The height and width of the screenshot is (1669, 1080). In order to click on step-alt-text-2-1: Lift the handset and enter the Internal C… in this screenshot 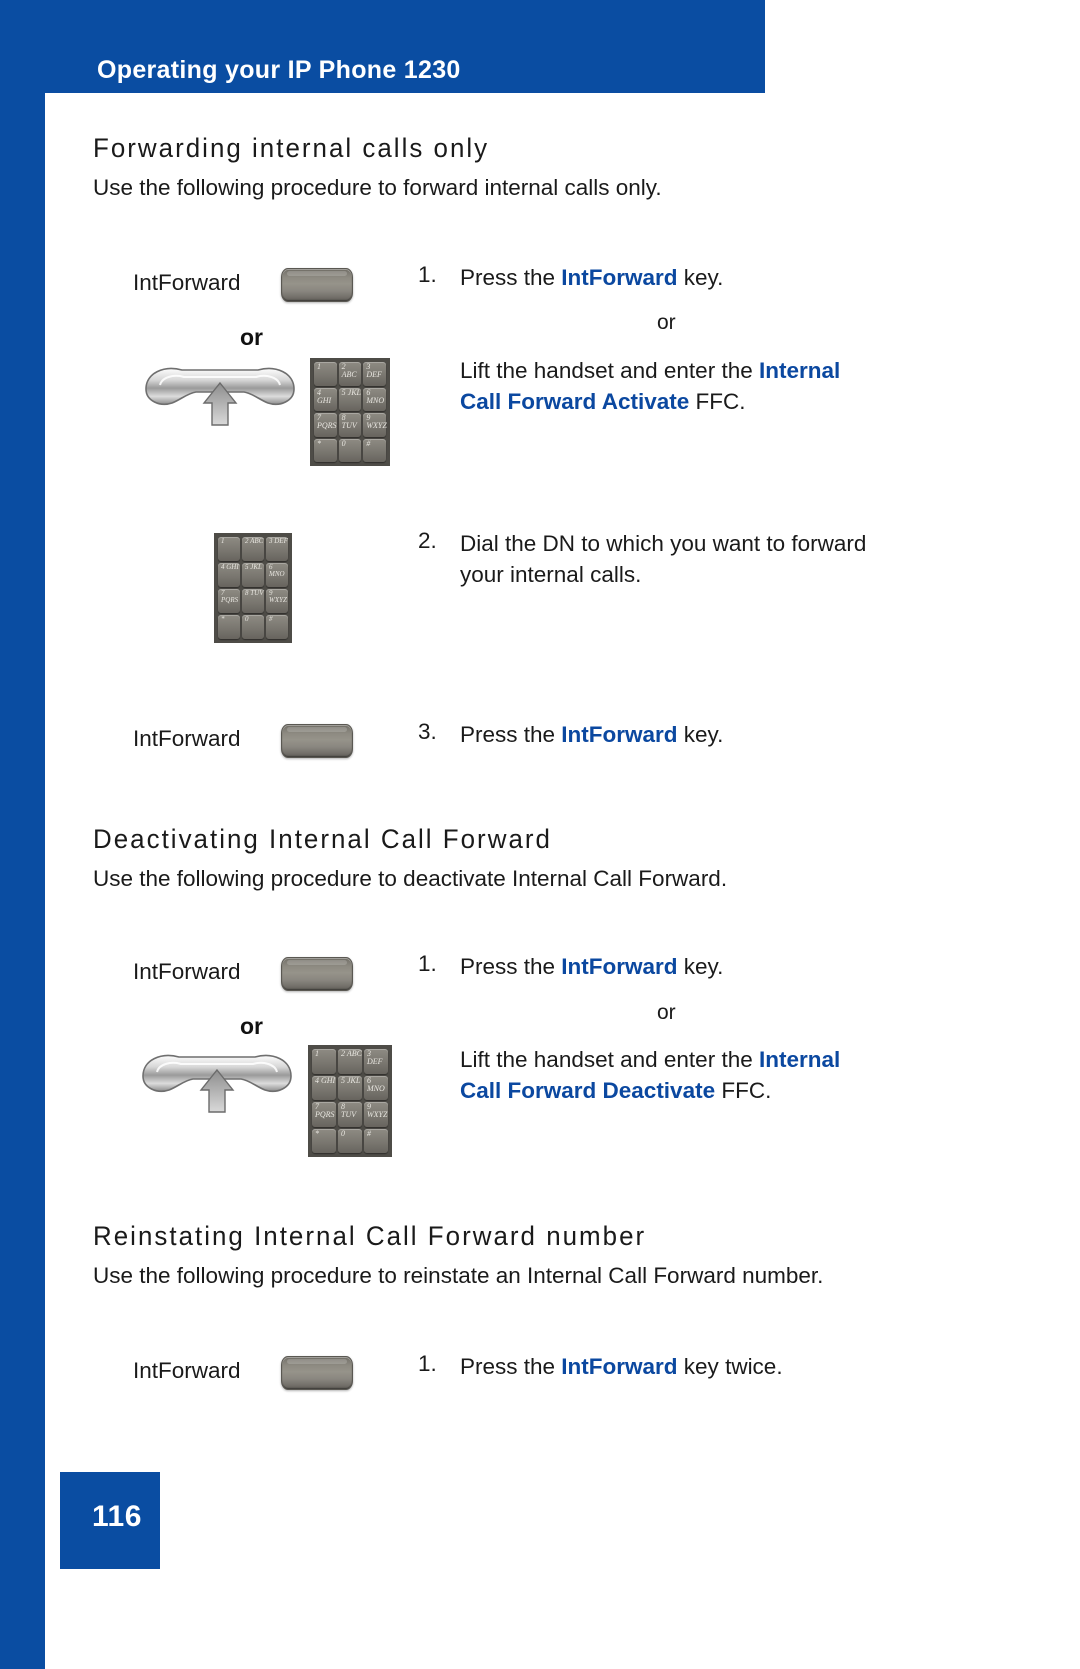, I will do `click(695, 1075)`.